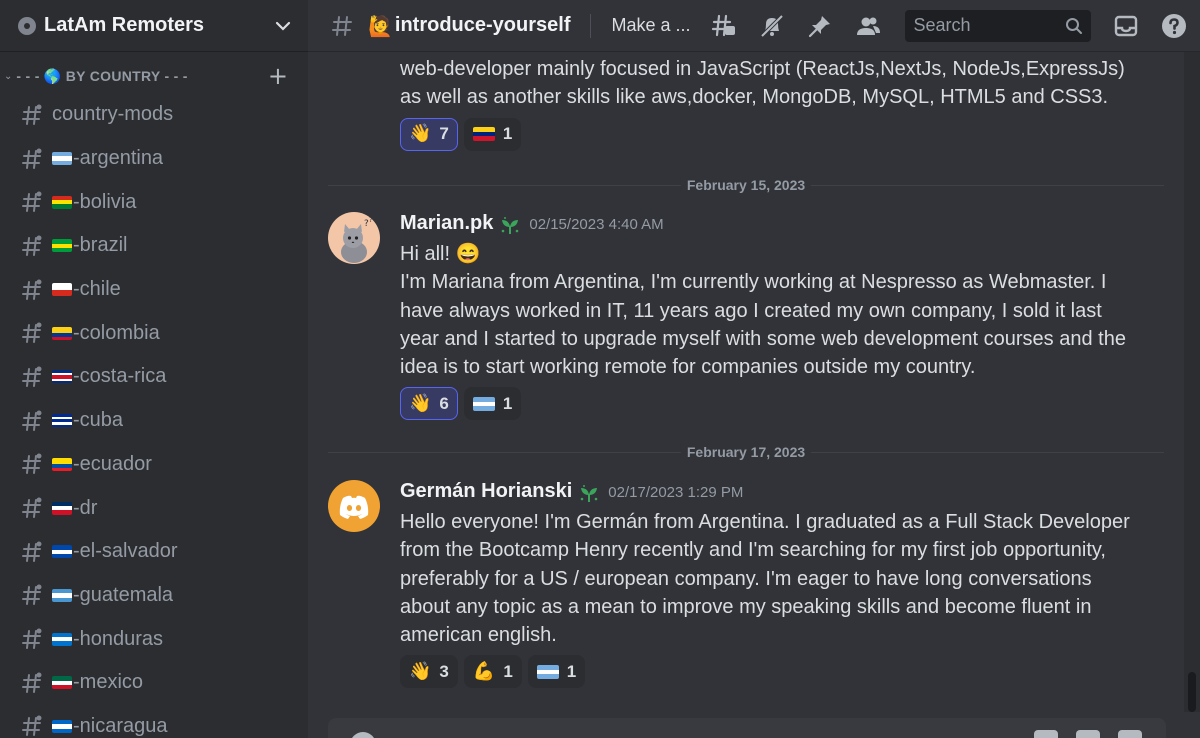  Describe the element at coordinates (675, 492) in the screenshot. I see `message-timestamp: 02/17/2023 1:29 PM` at that location.